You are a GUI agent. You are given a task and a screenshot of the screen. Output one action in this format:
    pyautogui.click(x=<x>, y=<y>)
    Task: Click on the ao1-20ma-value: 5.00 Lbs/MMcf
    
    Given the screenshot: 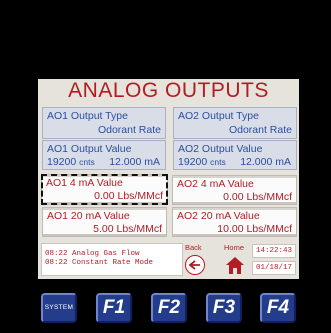 What is the action you would take?
    pyautogui.click(x=127, y=229)
    